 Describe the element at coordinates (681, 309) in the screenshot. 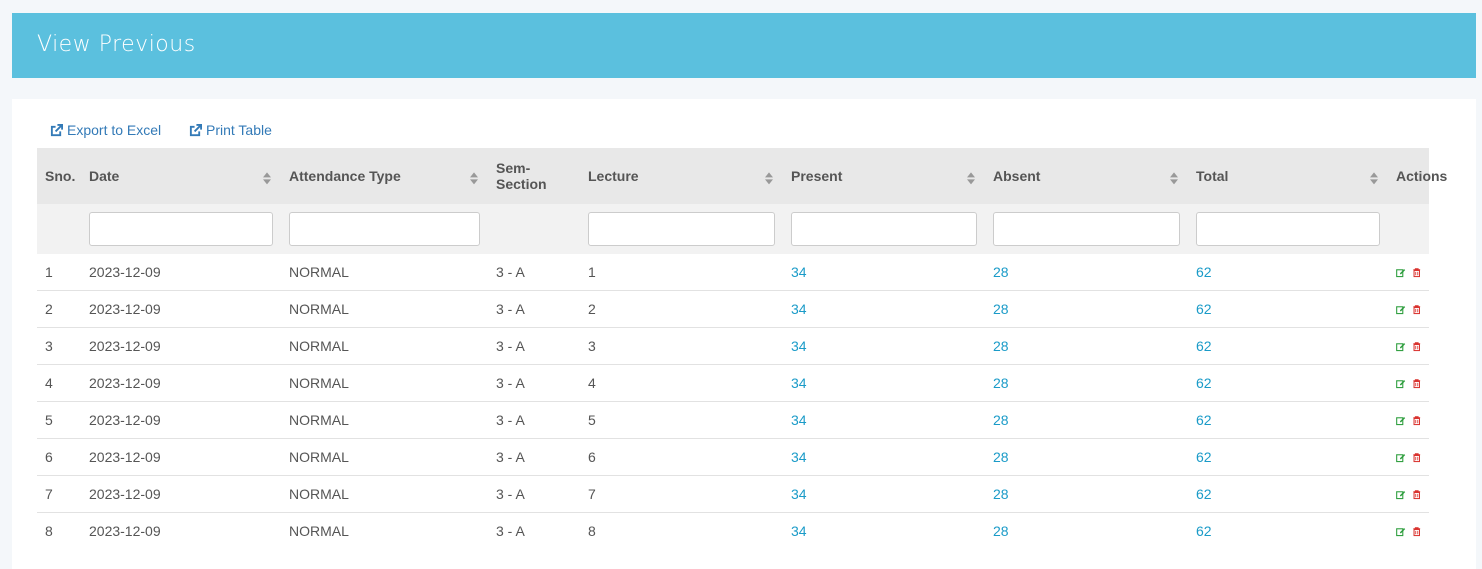

I see `lecture-cell: 2` at that location.